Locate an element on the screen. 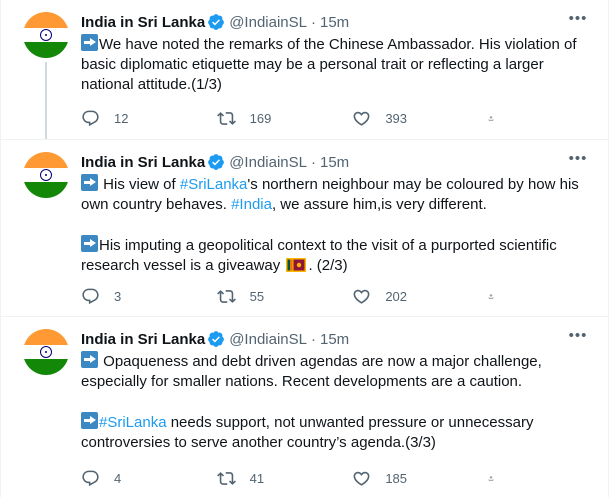  tweet-actions: 3 55 202 is located at coordinates (294, 296).